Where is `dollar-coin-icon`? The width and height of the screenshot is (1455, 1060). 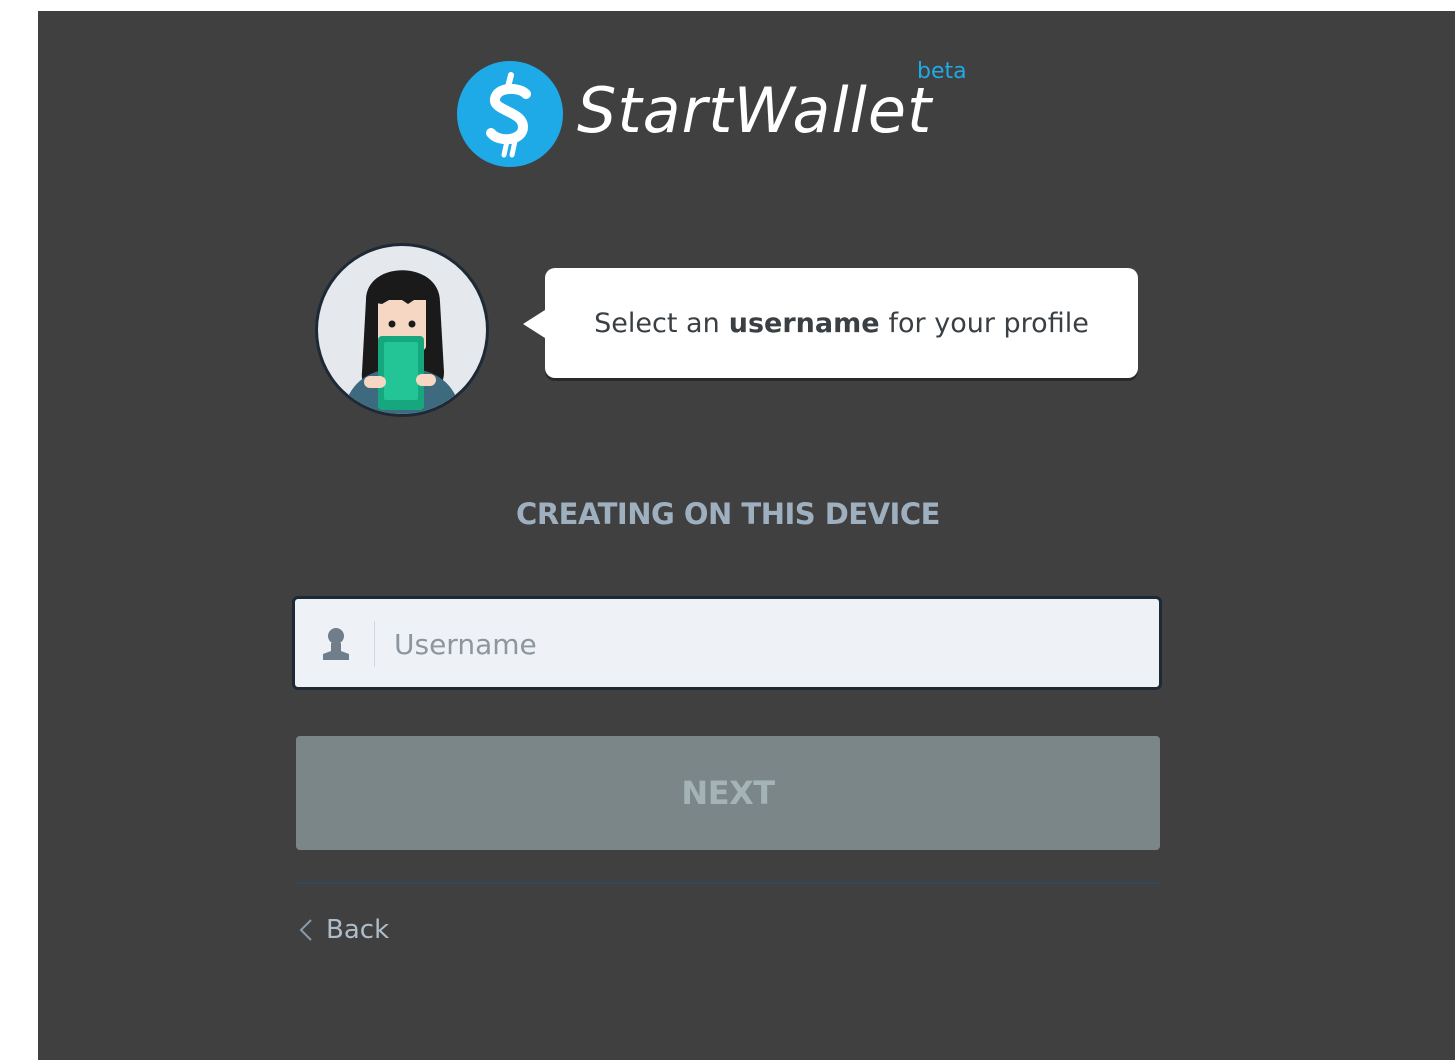
dollar-coin-icon is located at coordinates (510, 114).